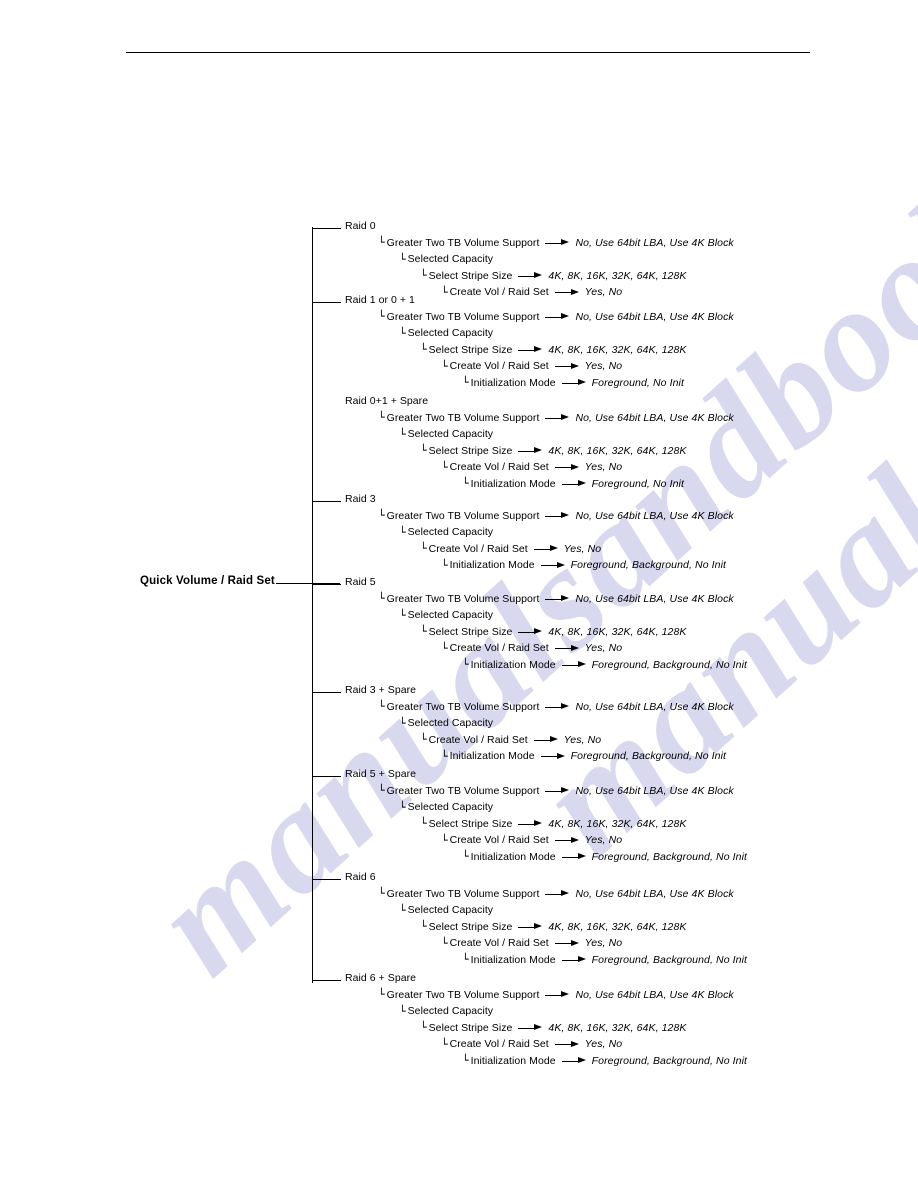 This screenshot has height=1188, width=918. I want to click on branch-title: Raid 0+1 + Spare, so click(386, 401).